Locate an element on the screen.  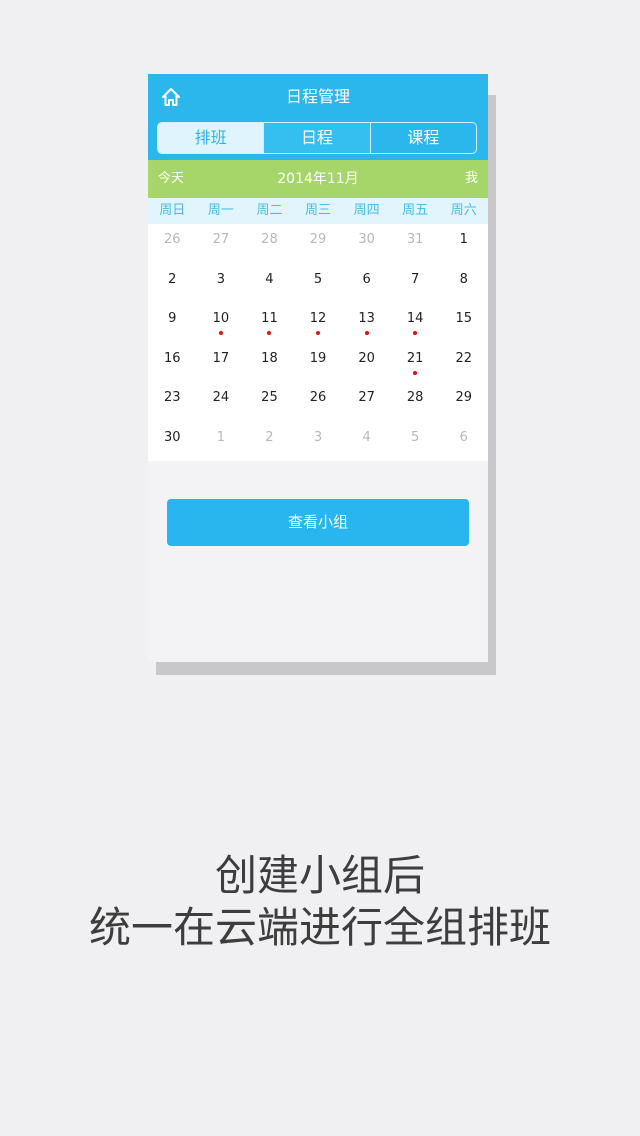
calendar-day: 17 is located at coordinates (221, 363).